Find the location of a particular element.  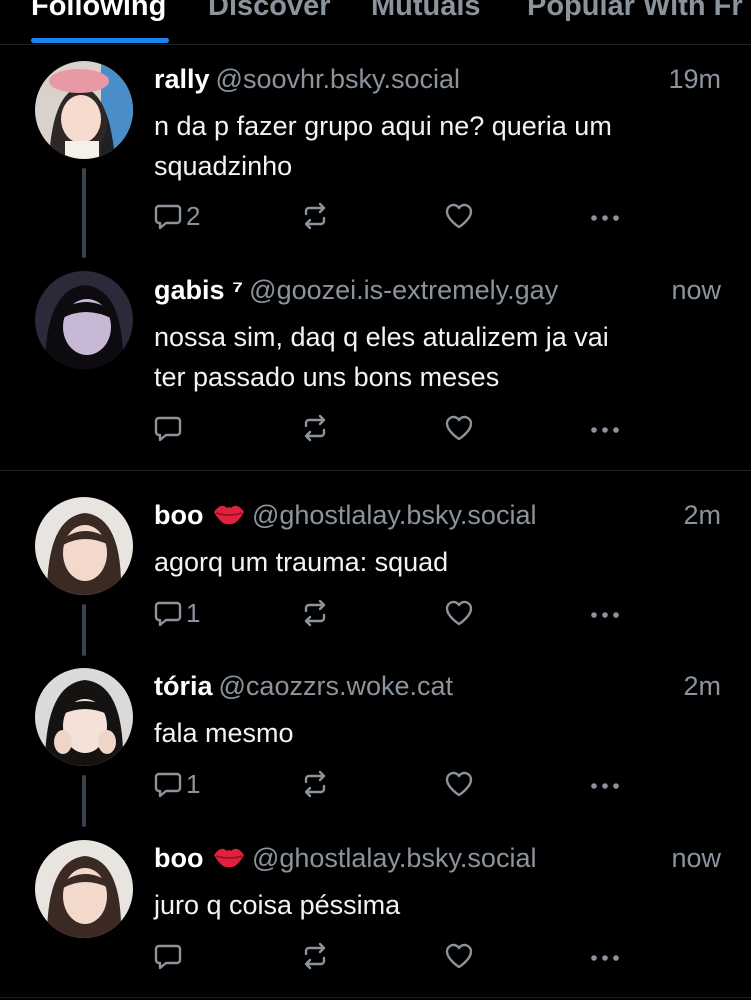

tab-discover: Discover is located at coordinates (269, 12).